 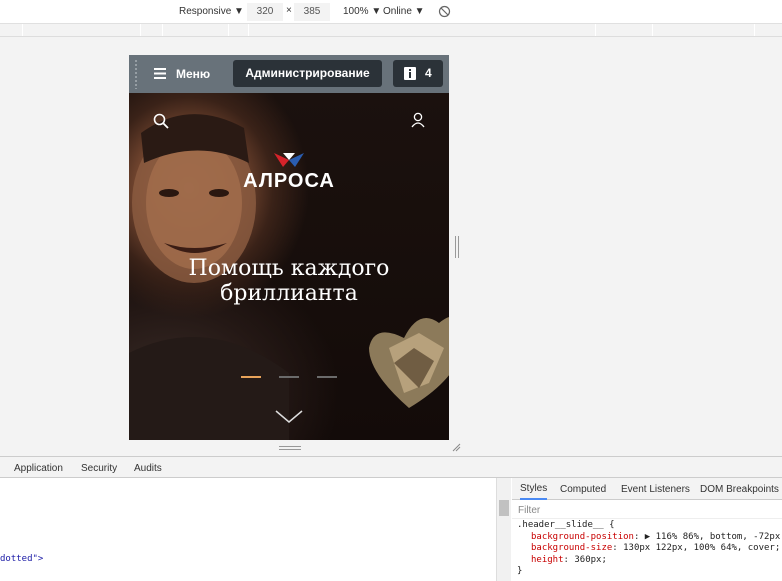 I want to click on width-input: 320, so click(x=265, y=12).